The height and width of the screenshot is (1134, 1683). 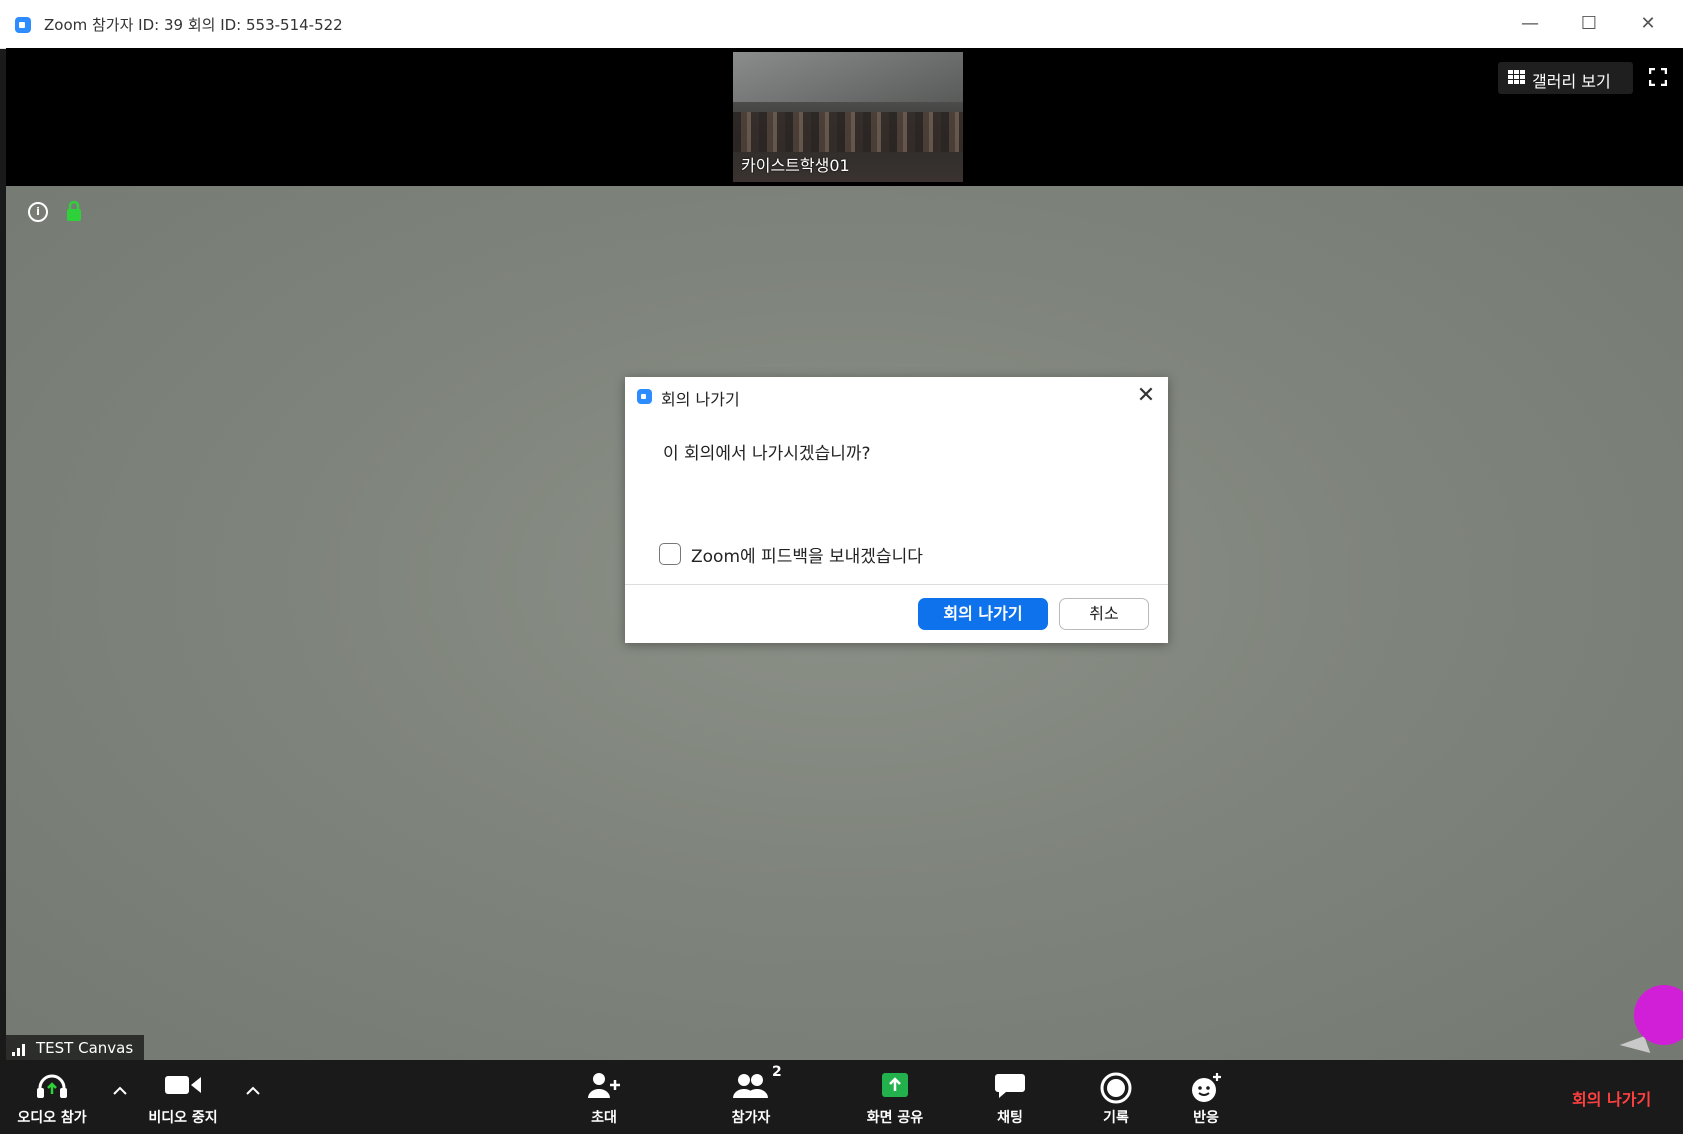 What do you see at coordinates (896, 584) in the screenshot?
I see `dialog-divider` at bounding box center [896, 584].